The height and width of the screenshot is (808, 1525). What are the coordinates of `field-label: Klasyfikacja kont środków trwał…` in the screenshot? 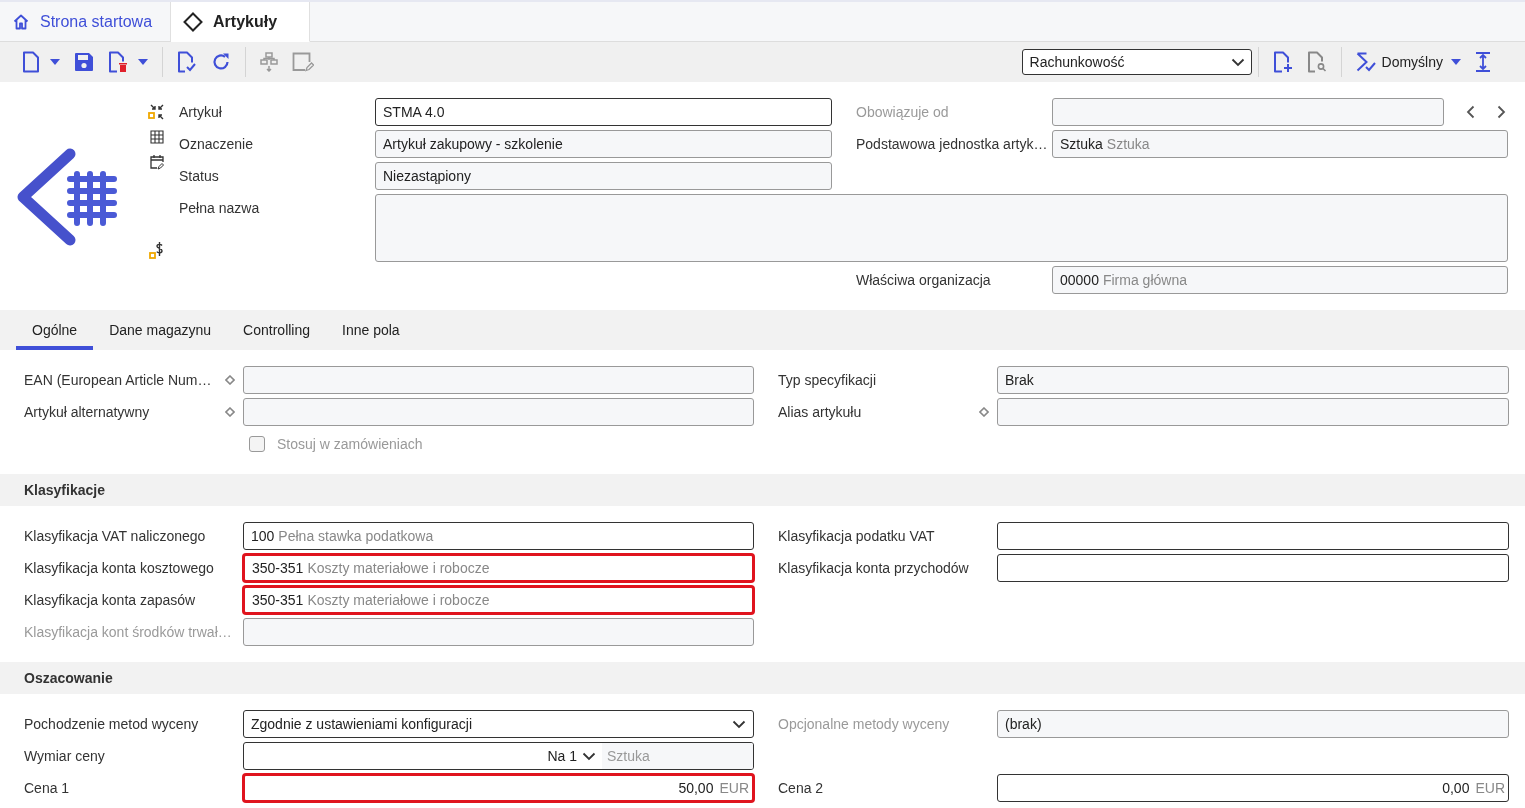 It's located at (128, 632).